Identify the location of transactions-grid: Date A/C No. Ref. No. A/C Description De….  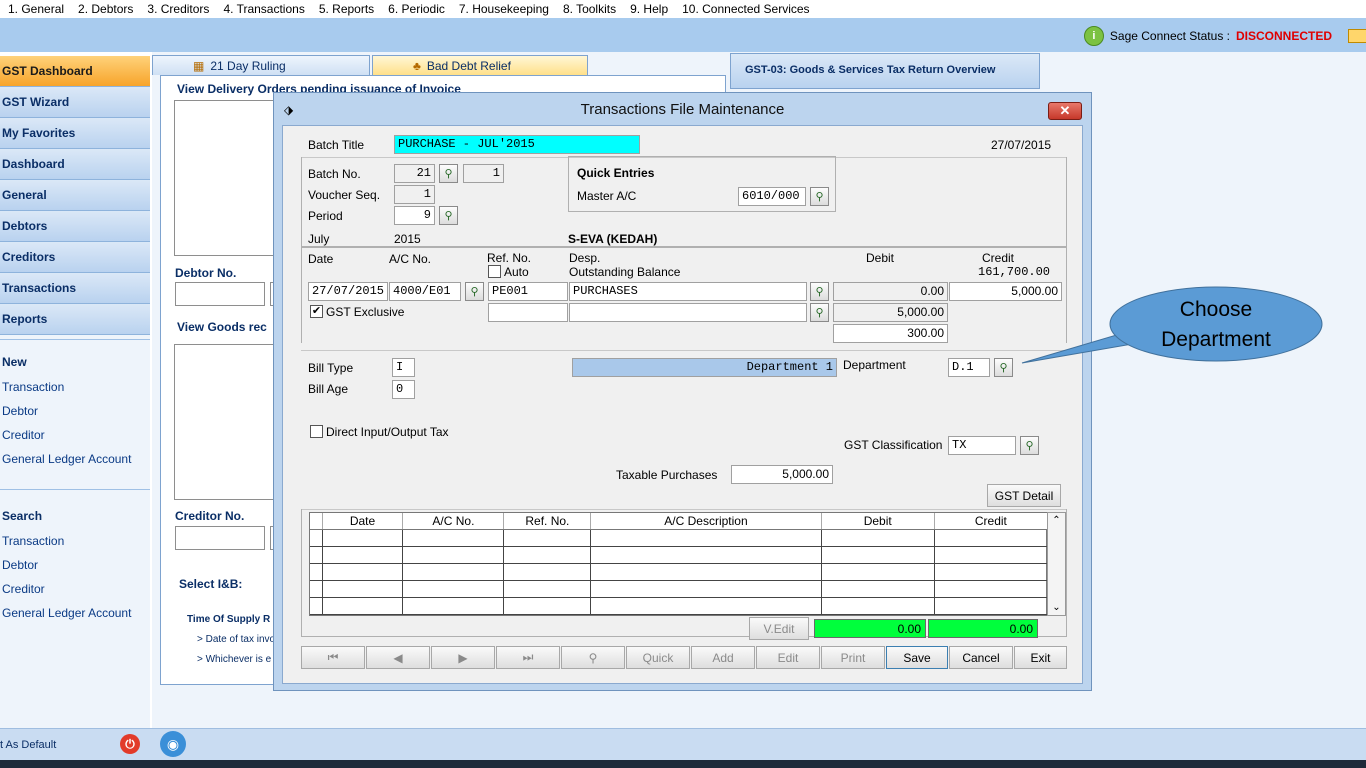
(679, 564).